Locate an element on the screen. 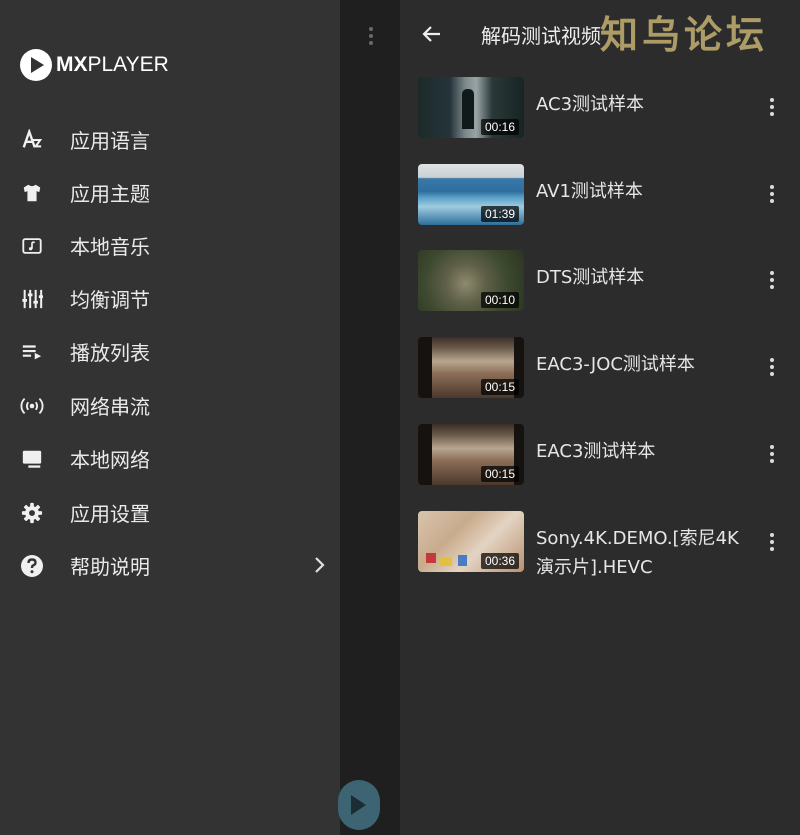 This screenshot has width=800, height=835. video-title: EAC3测试样本 is located at coordinates (596, 451).